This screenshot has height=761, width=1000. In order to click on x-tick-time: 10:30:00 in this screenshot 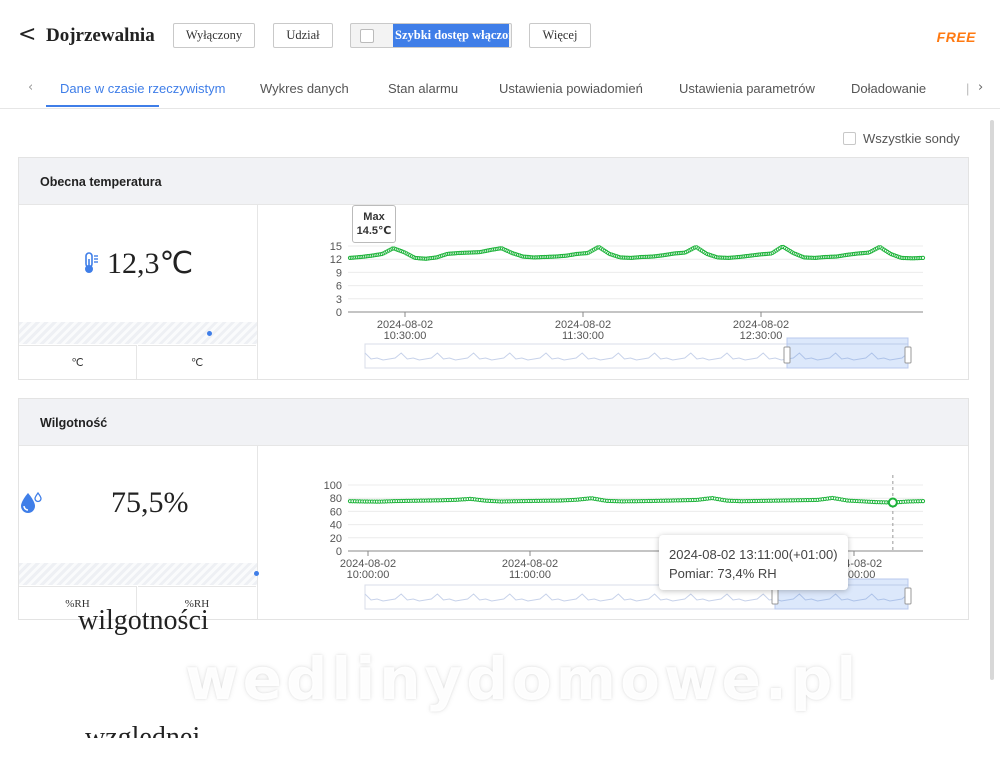, I will do `click(405, 336)`.